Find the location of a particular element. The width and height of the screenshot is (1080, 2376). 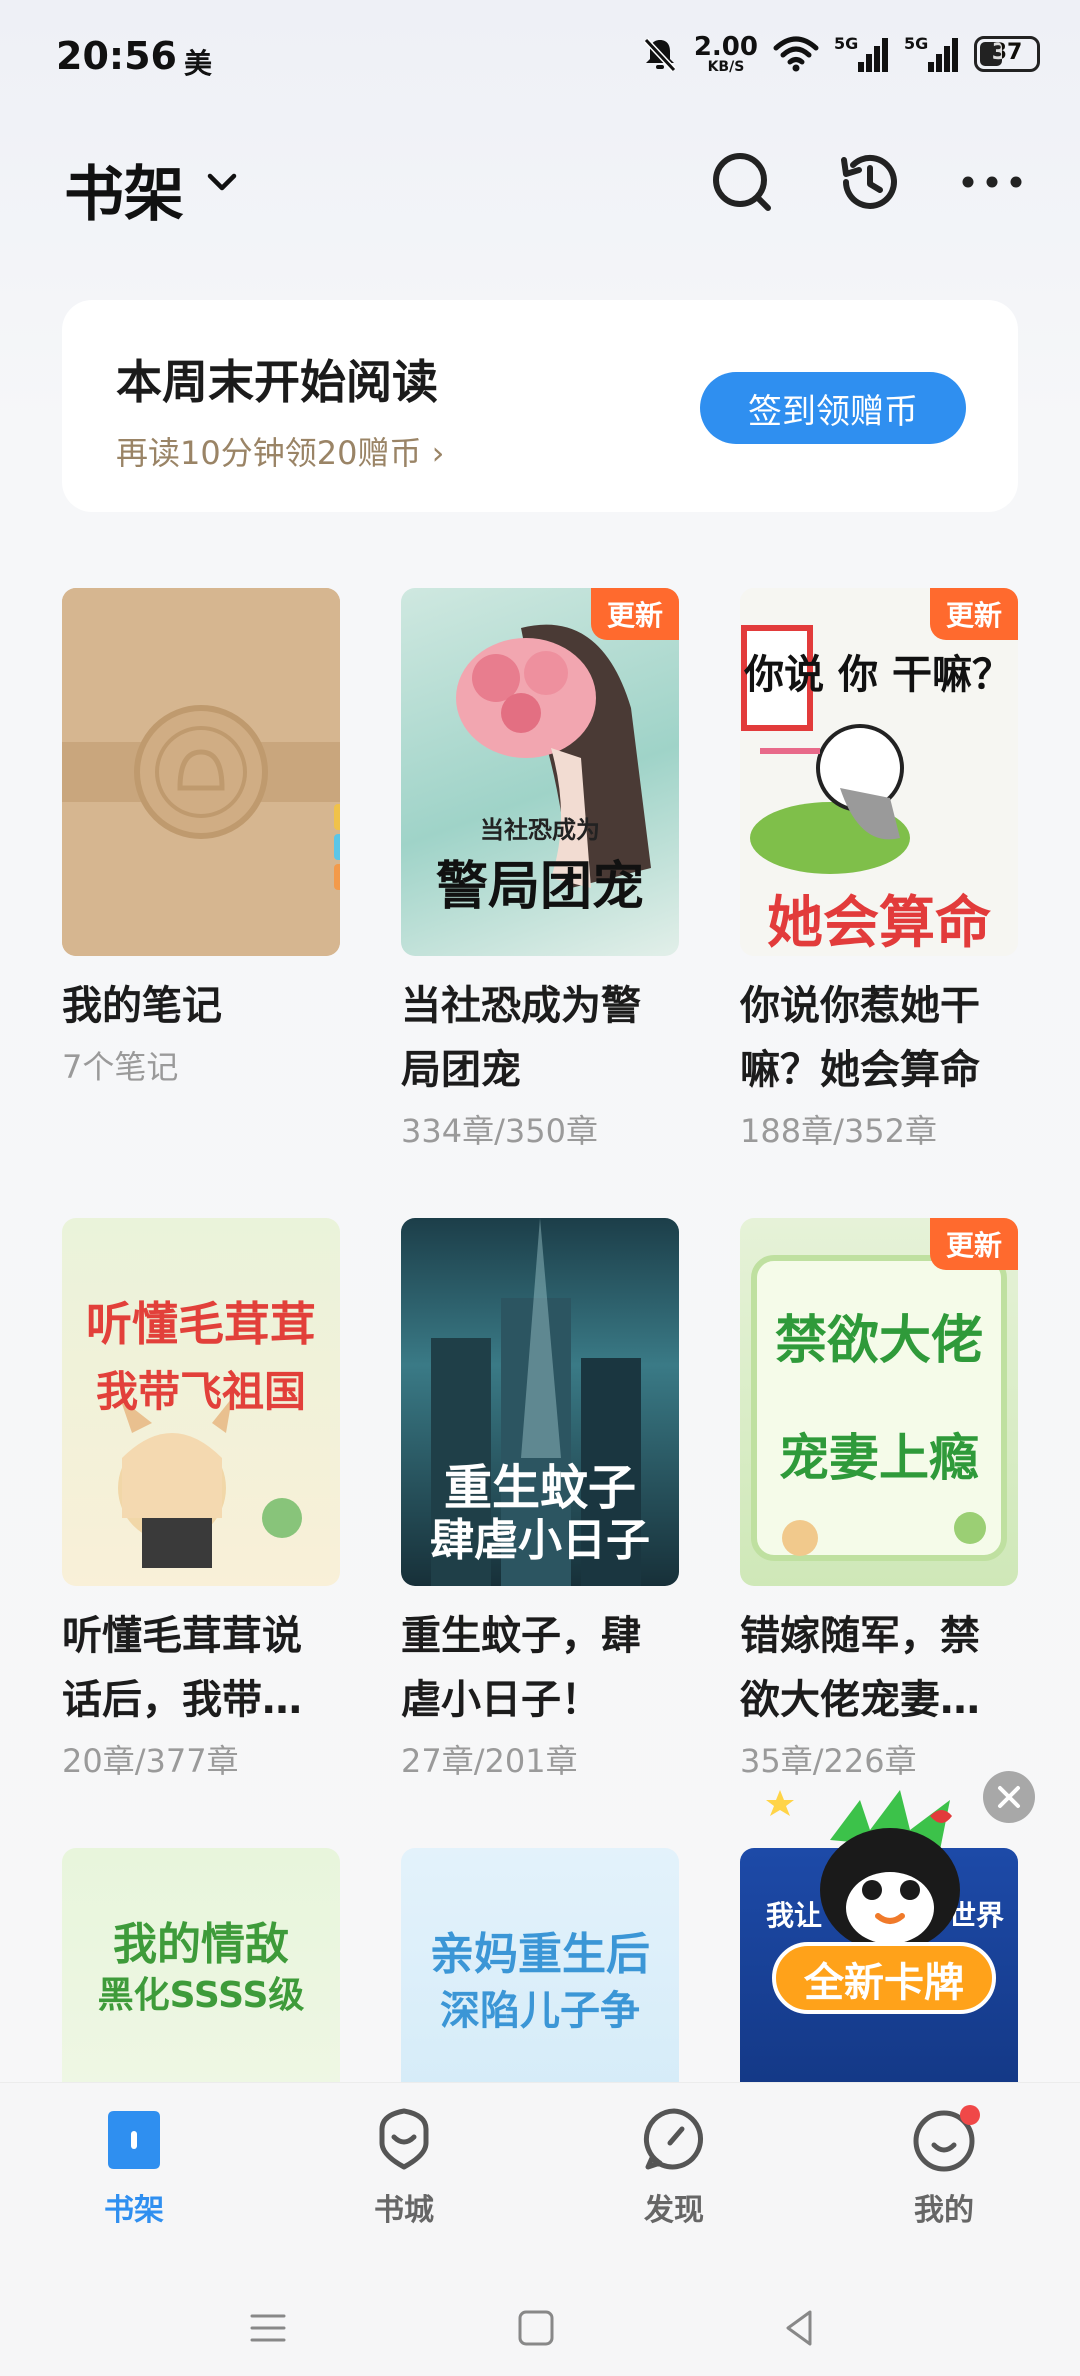

history-icon is located at coordinates (868, 182).